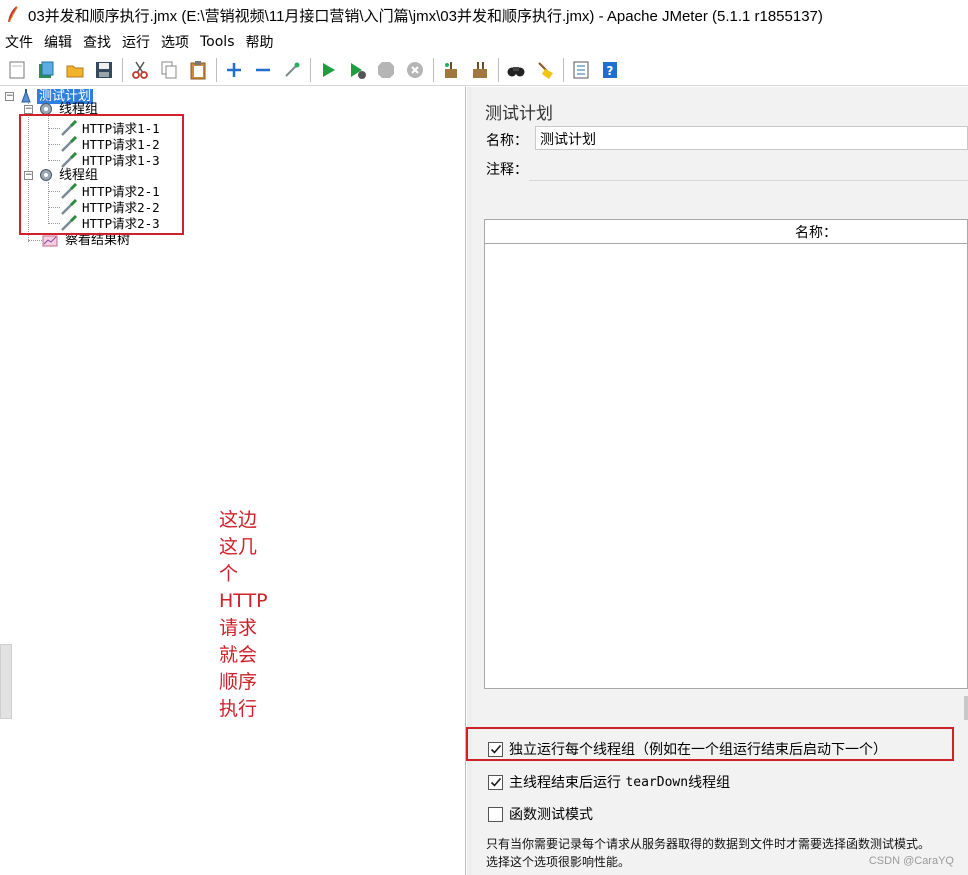 Image resolution: width=968 pixels, height=875 pixels. I want to click on templates-button, so click(46, 70).